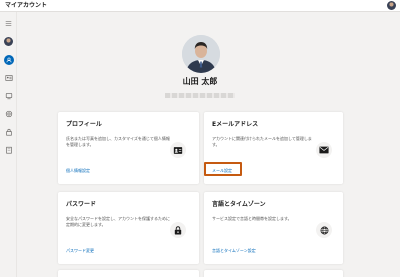 This screenshot has width=400, height=277. I want to click on sidebar, so click(8, 144).